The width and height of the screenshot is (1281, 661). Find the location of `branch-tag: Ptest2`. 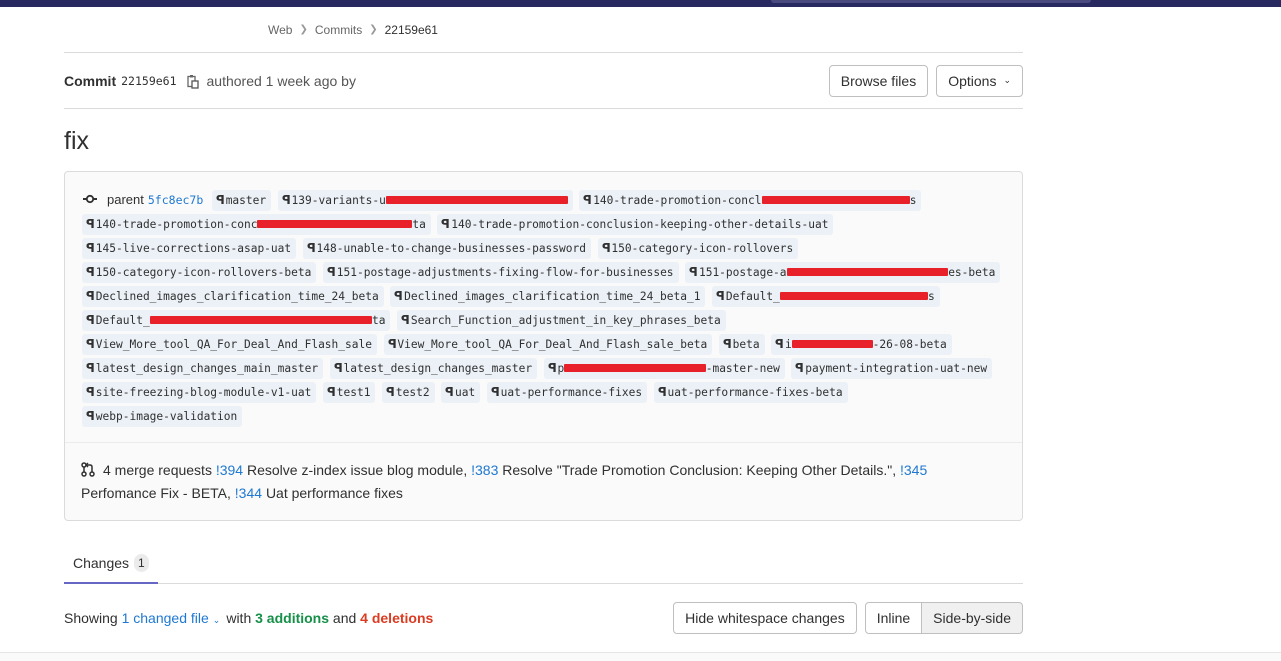

branch-tag: Ptest2 is located at coordinates (408, 393).